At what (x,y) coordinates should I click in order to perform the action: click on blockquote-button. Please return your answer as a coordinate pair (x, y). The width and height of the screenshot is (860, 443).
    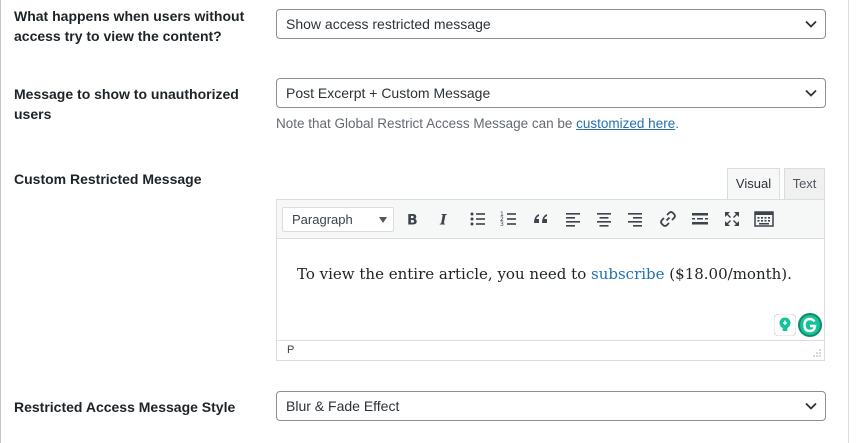
    Looking at the image, I should click on (541, 219).